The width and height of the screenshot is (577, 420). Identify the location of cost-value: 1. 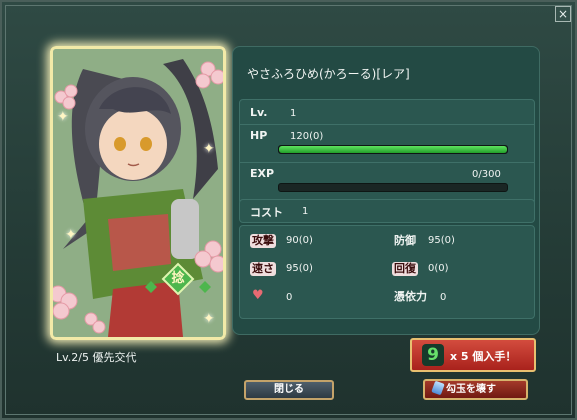
(305, 211).